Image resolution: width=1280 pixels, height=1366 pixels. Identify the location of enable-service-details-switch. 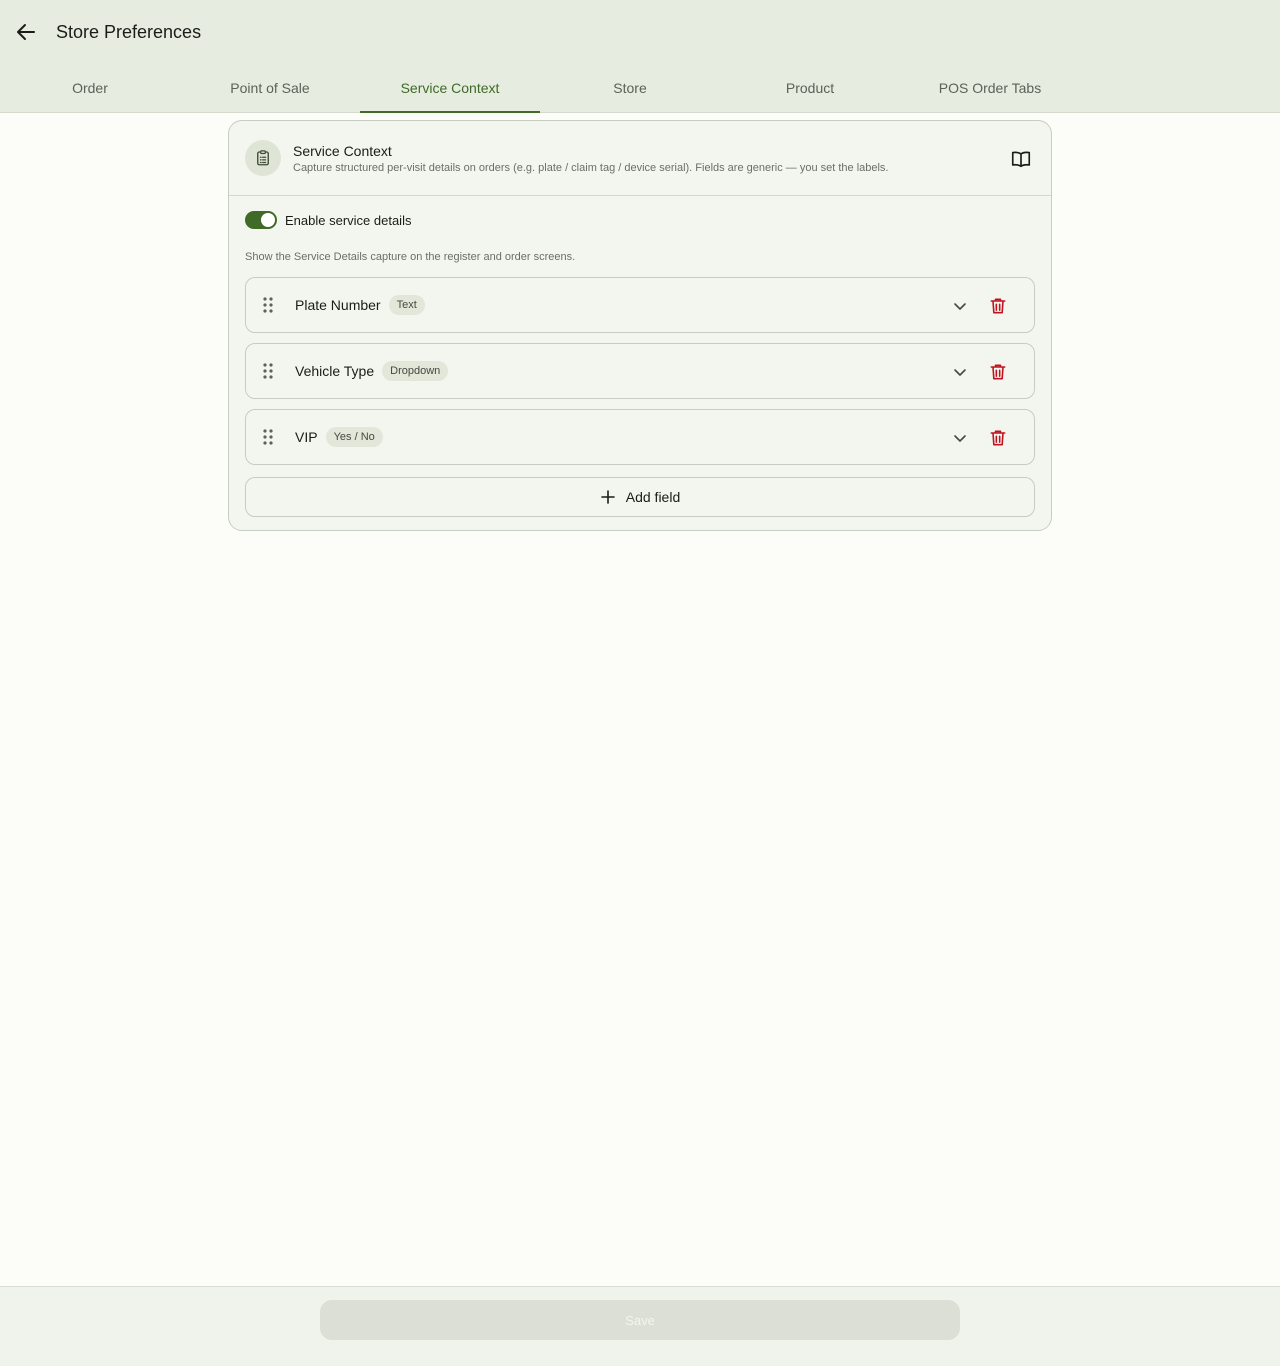
(261, 220).